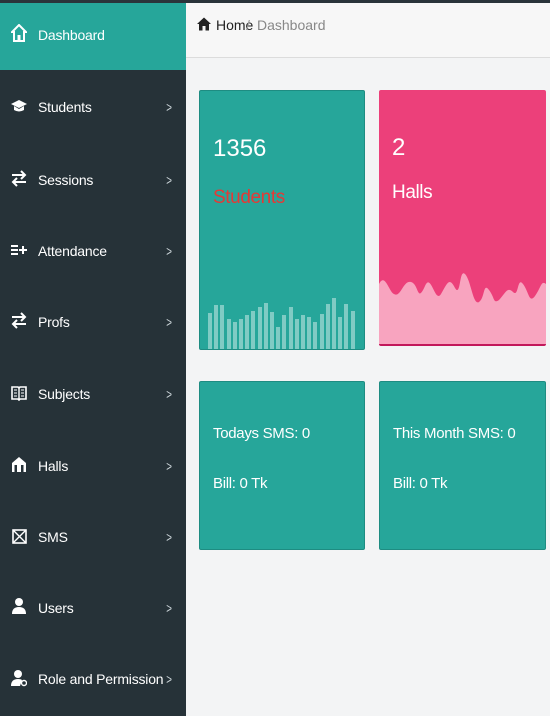 The height and width of the screenshot is (716, 550). What do you see at coordinates (368, 30) in the screenshot?
I see `breadcrumb: Home / Dashboard` at bounding box center [368, 30].